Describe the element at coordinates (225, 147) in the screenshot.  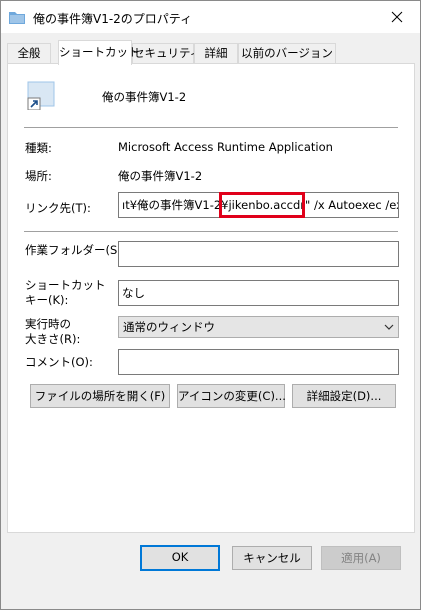
I see `type-value: Microsoft Access Runtime Application` at that location.